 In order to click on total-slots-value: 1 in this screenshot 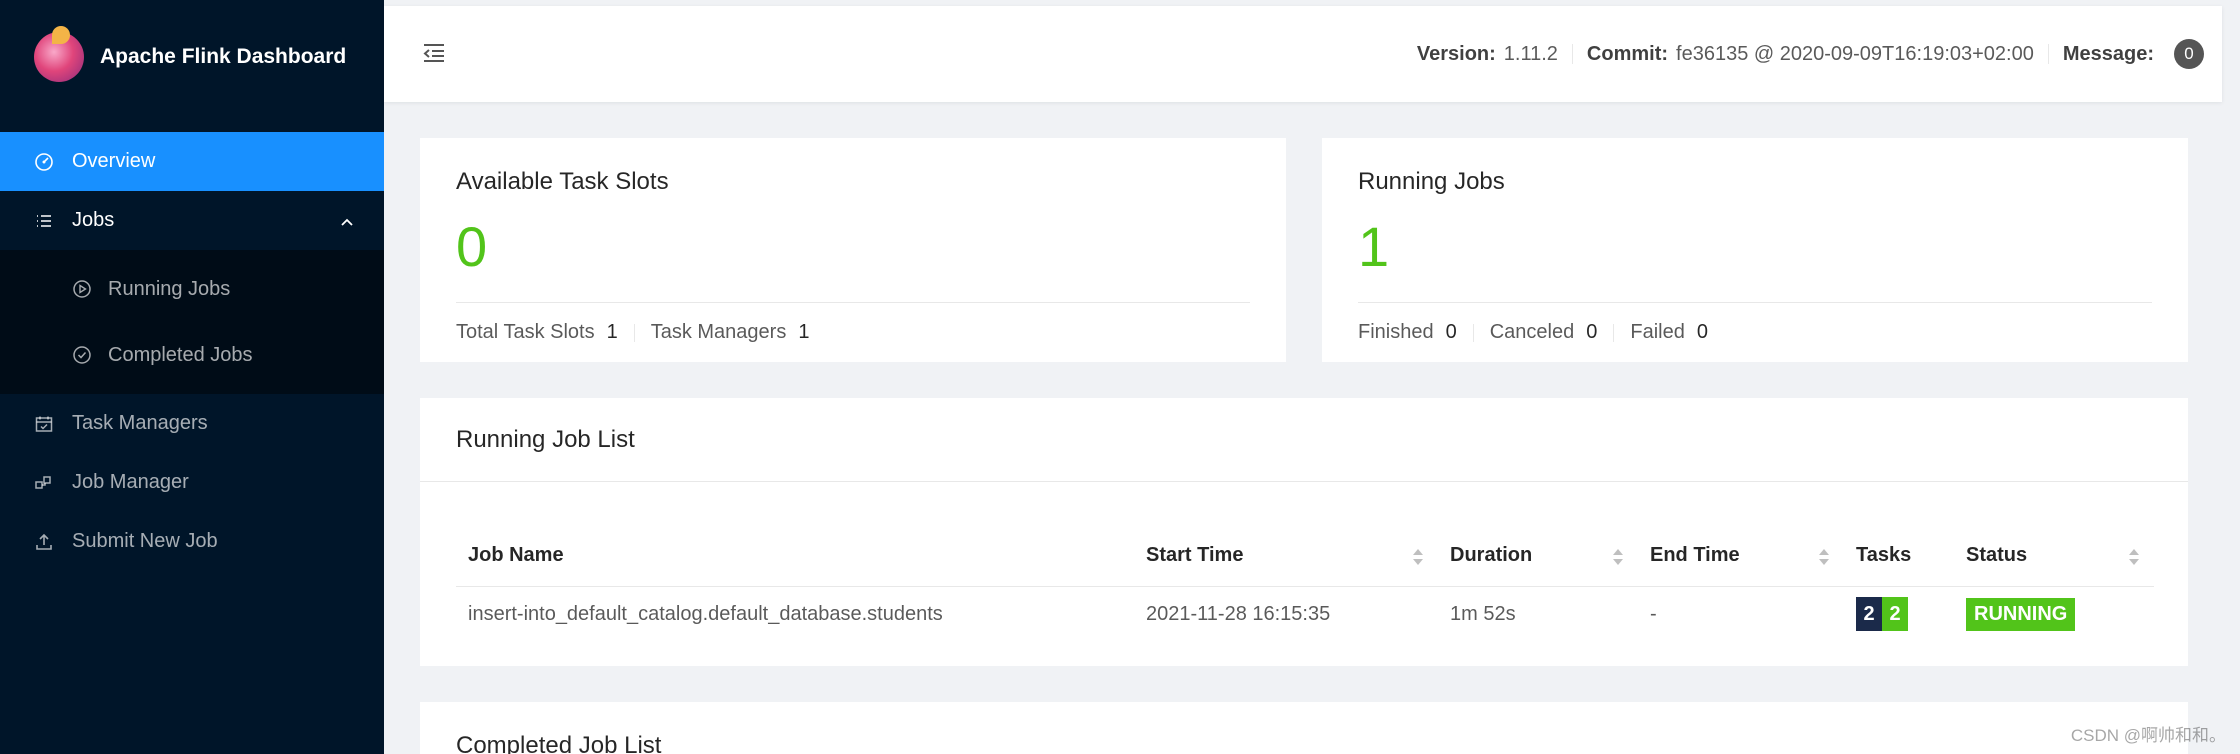, I will do `click(612, 332)`.